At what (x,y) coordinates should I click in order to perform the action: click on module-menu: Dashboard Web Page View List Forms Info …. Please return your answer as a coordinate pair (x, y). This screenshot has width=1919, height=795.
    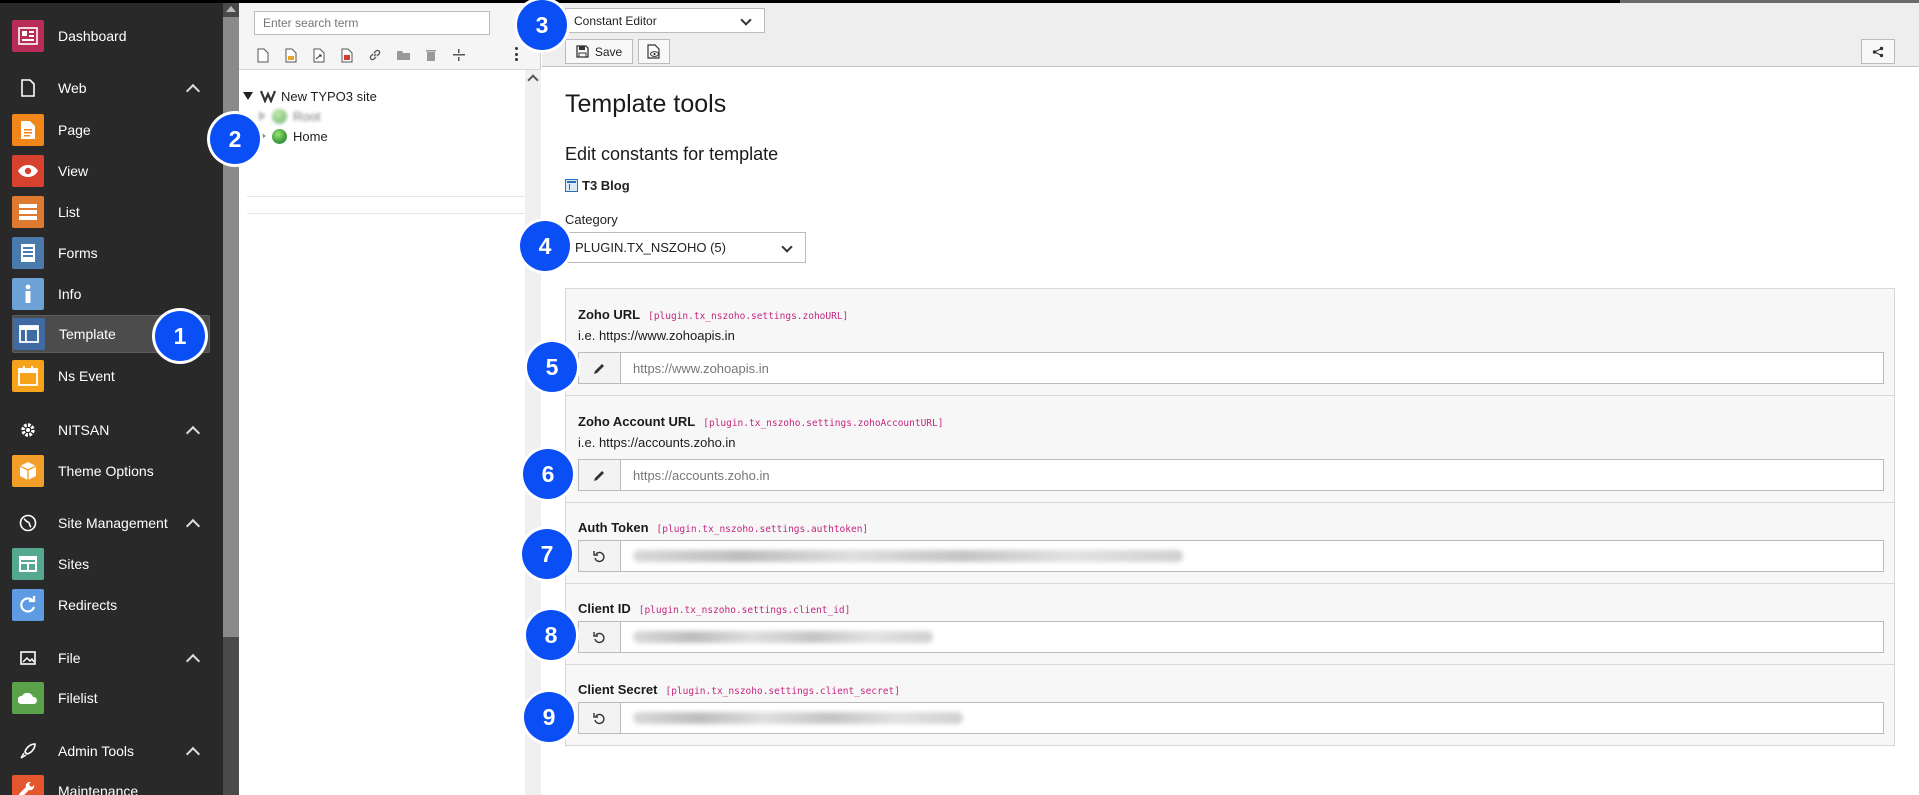
    Looking at the image, I should click on (111, 399).